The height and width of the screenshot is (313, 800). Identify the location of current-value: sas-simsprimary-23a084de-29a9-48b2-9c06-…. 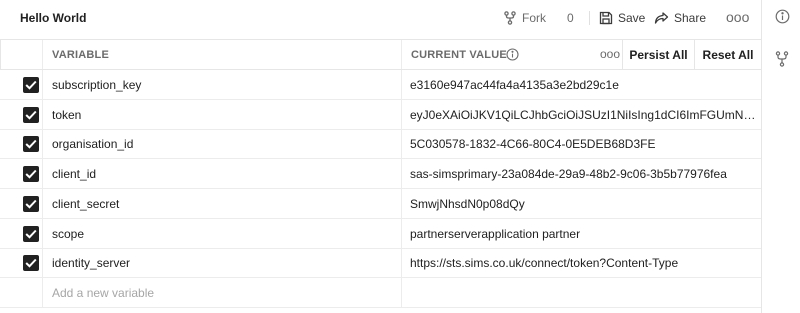
(583, 174).